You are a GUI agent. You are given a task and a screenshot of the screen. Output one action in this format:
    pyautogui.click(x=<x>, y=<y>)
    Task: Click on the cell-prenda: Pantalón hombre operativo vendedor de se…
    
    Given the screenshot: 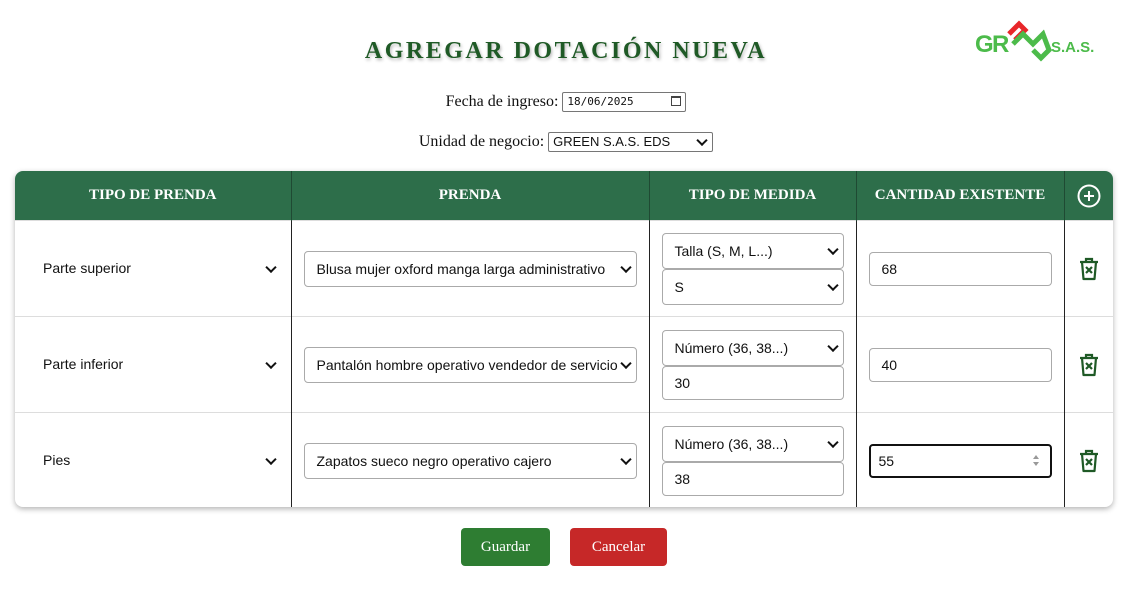 What is the action you would take?
    pyautogui.click(x=470, y=364)
    